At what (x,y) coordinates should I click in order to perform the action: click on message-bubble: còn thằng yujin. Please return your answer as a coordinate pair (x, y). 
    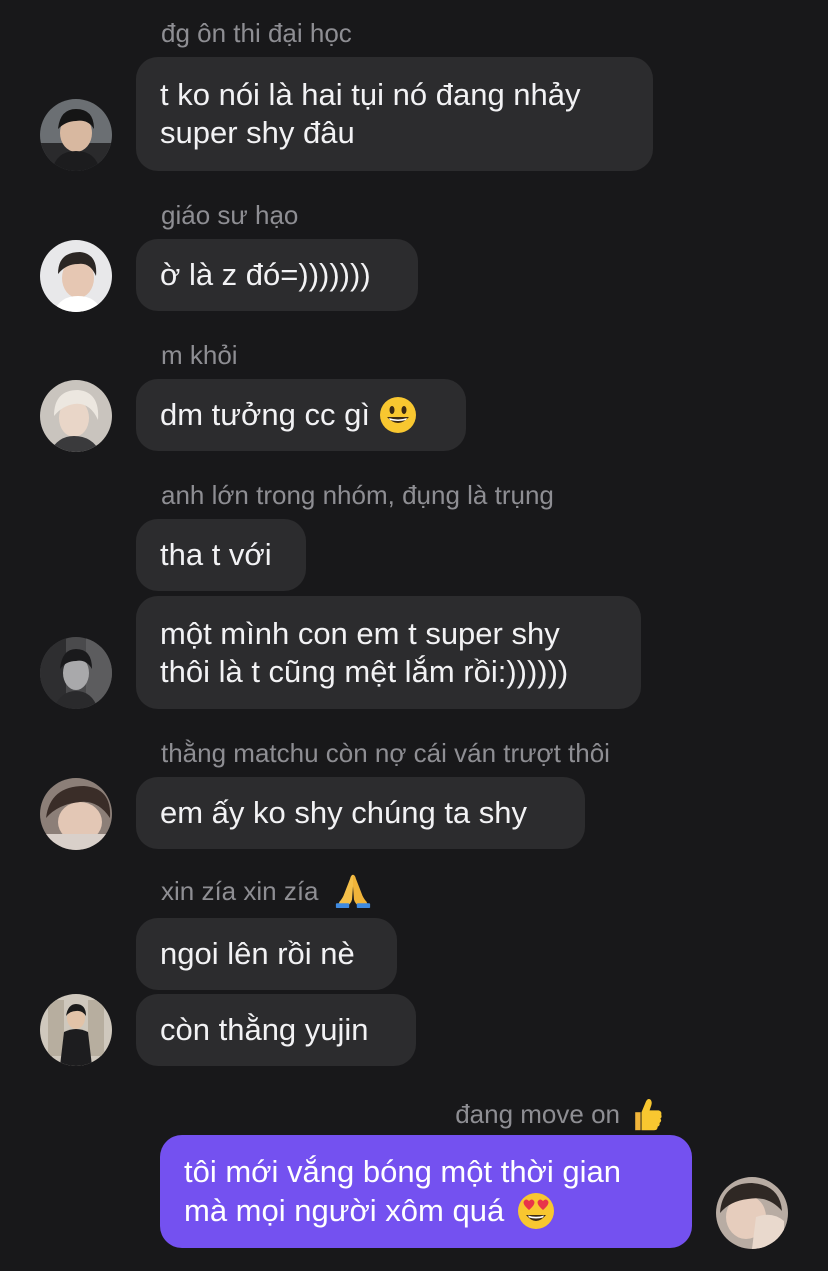
    Looking at the image, I should click on (276, 1030).